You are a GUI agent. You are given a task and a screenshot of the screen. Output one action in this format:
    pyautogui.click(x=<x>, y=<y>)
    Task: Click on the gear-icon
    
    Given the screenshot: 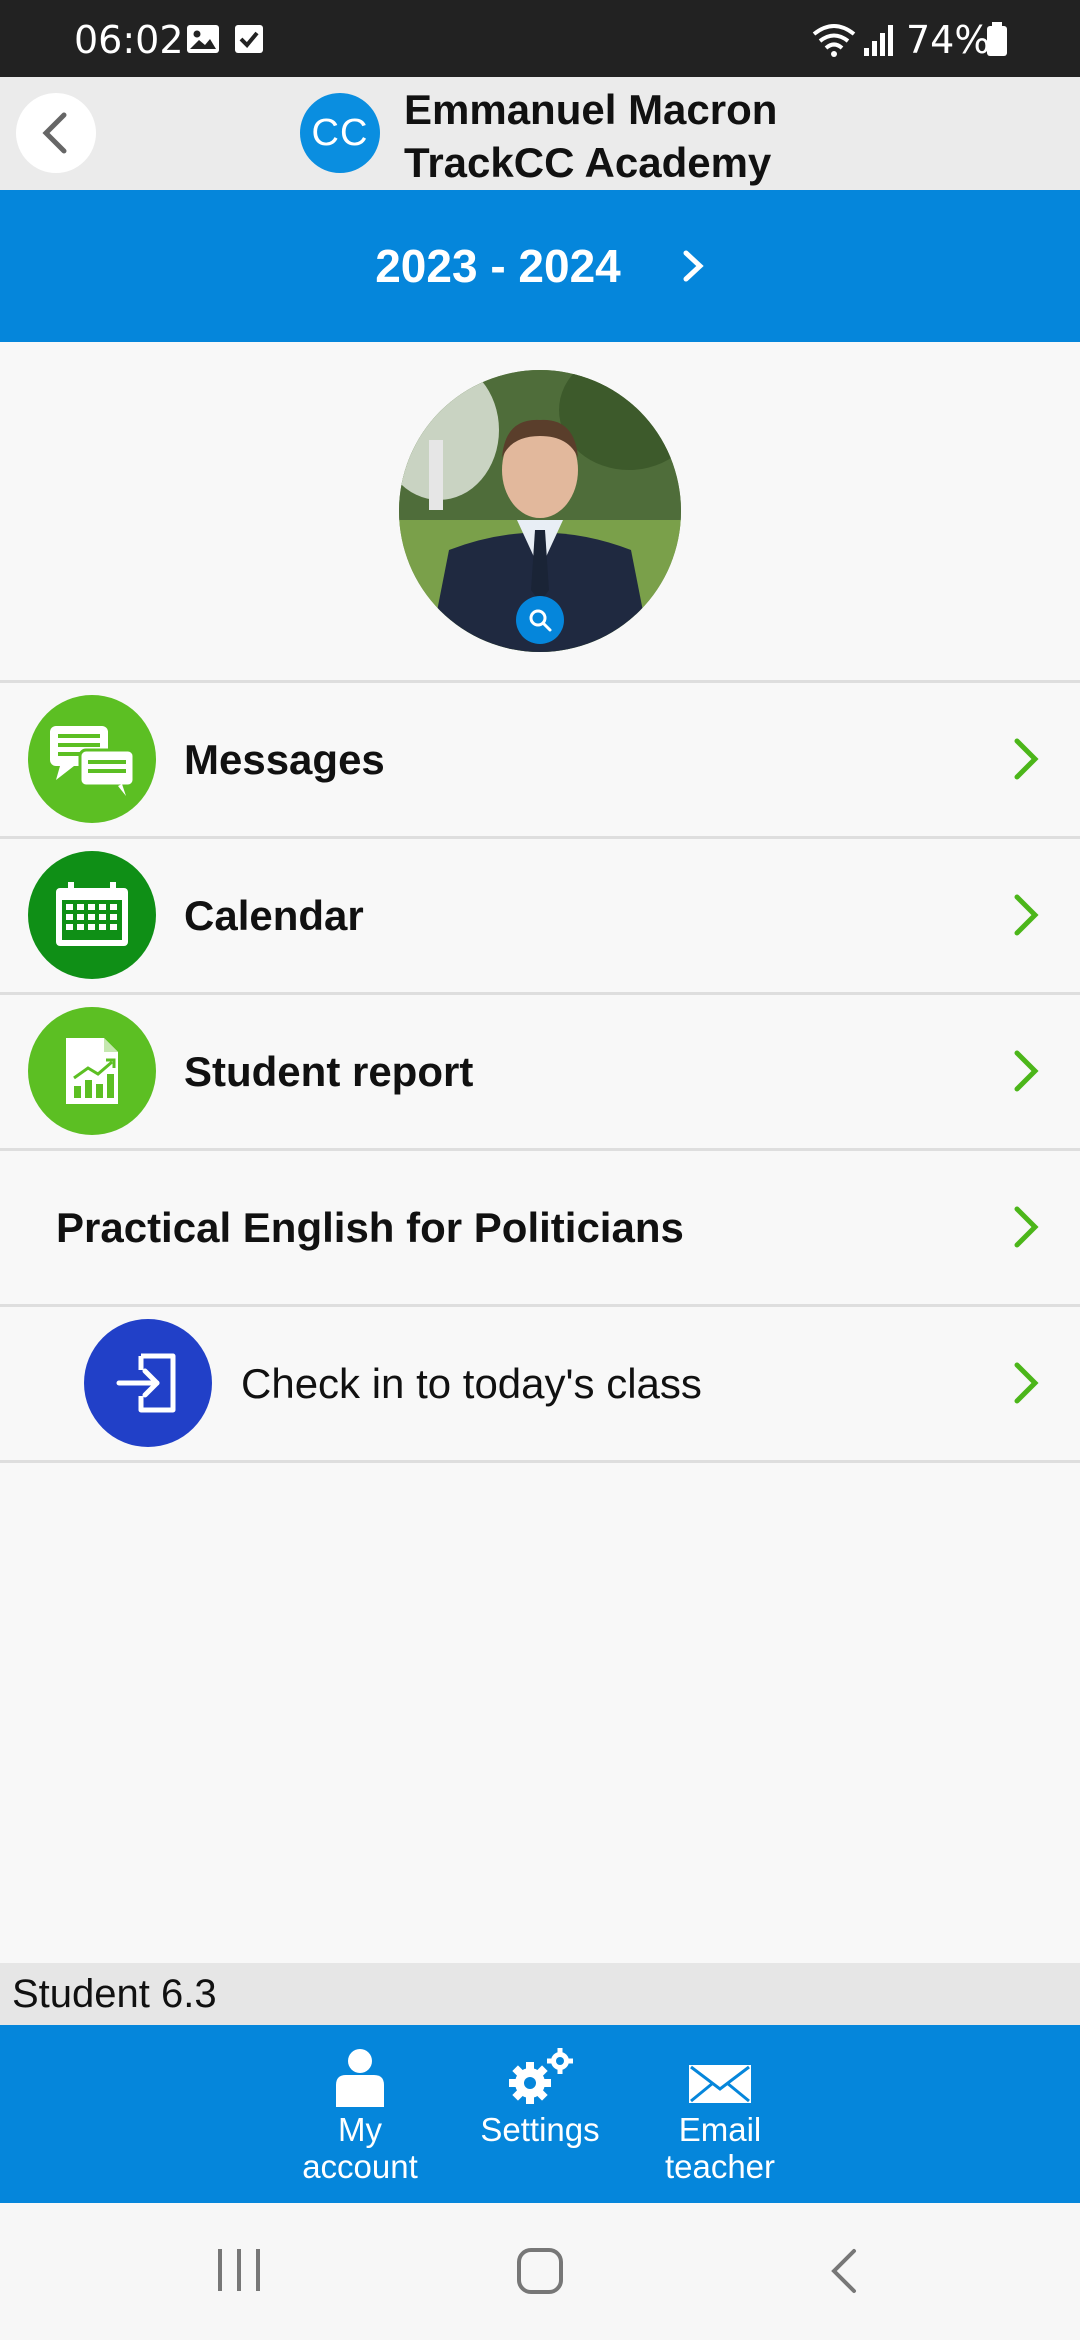 What is the action you would take?
    pyautogui.click(x=541, y=2076)
    